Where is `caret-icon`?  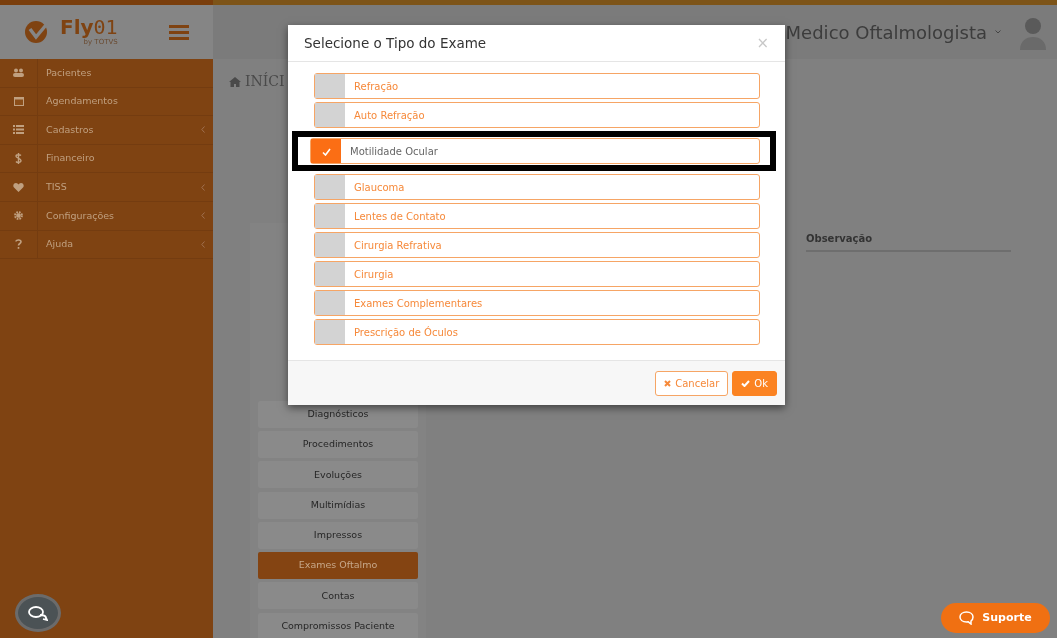
caret-icon is located at coordinates (998, 32).